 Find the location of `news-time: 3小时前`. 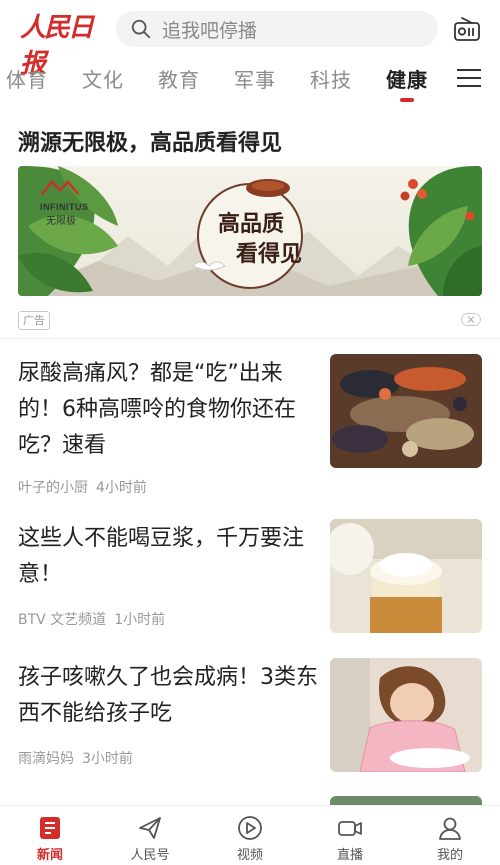

news-time: 3小时前 is located at coordinates (107, 759).